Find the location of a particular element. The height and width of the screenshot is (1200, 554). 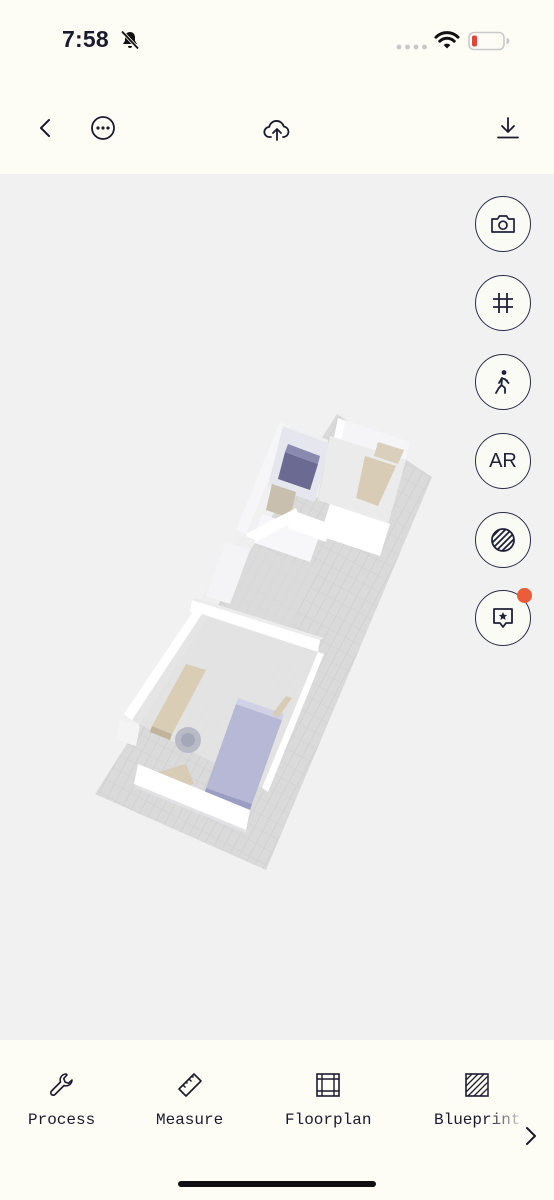

more-icon is located at coordinates (103, 128).